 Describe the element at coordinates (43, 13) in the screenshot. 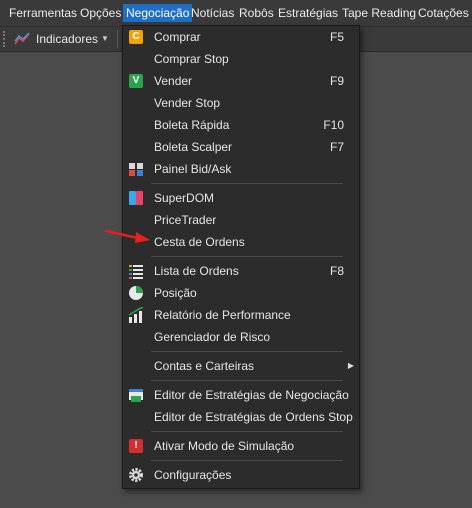

I see `menu-ferramentas: Ferramentas` at that location.